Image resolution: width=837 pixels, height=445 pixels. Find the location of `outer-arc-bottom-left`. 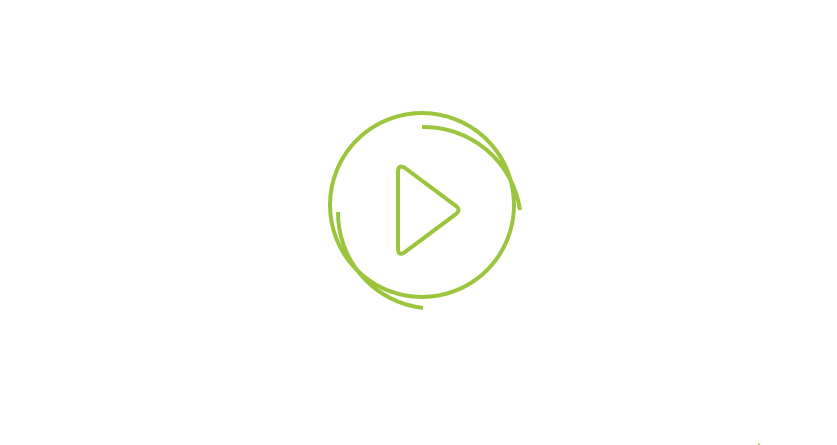

outer-arc-bottom-left is located at coordinates (379, 260).